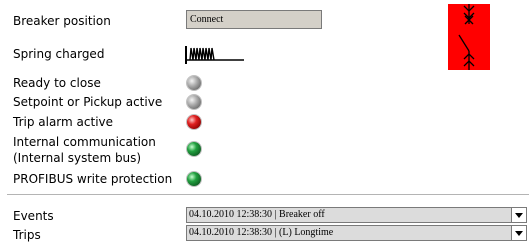 The image size is (529, 243). Describe the element at coordinates (356, 233) in the screenshot. I see `trips-select: 04.10.2010 12:38:30 | (L) Longtime` at that location.